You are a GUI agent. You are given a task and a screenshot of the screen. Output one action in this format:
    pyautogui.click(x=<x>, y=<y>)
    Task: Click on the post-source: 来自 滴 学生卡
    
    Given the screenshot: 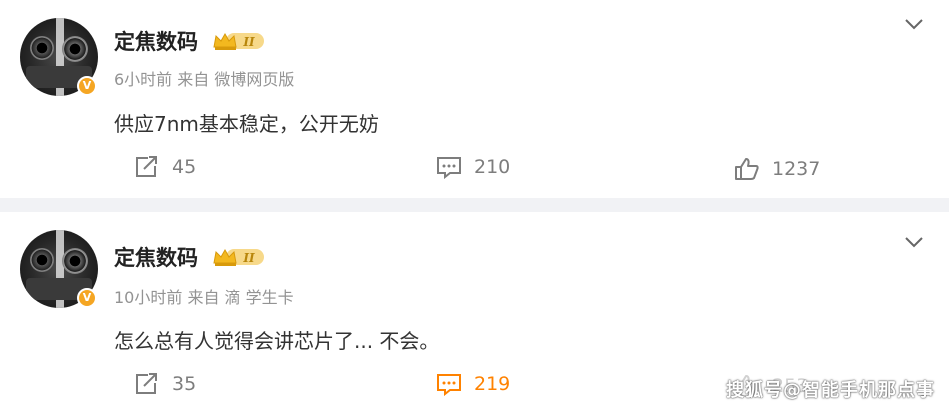 What is the action you would take?
    pyautogui.click(x=240, y=297)
    